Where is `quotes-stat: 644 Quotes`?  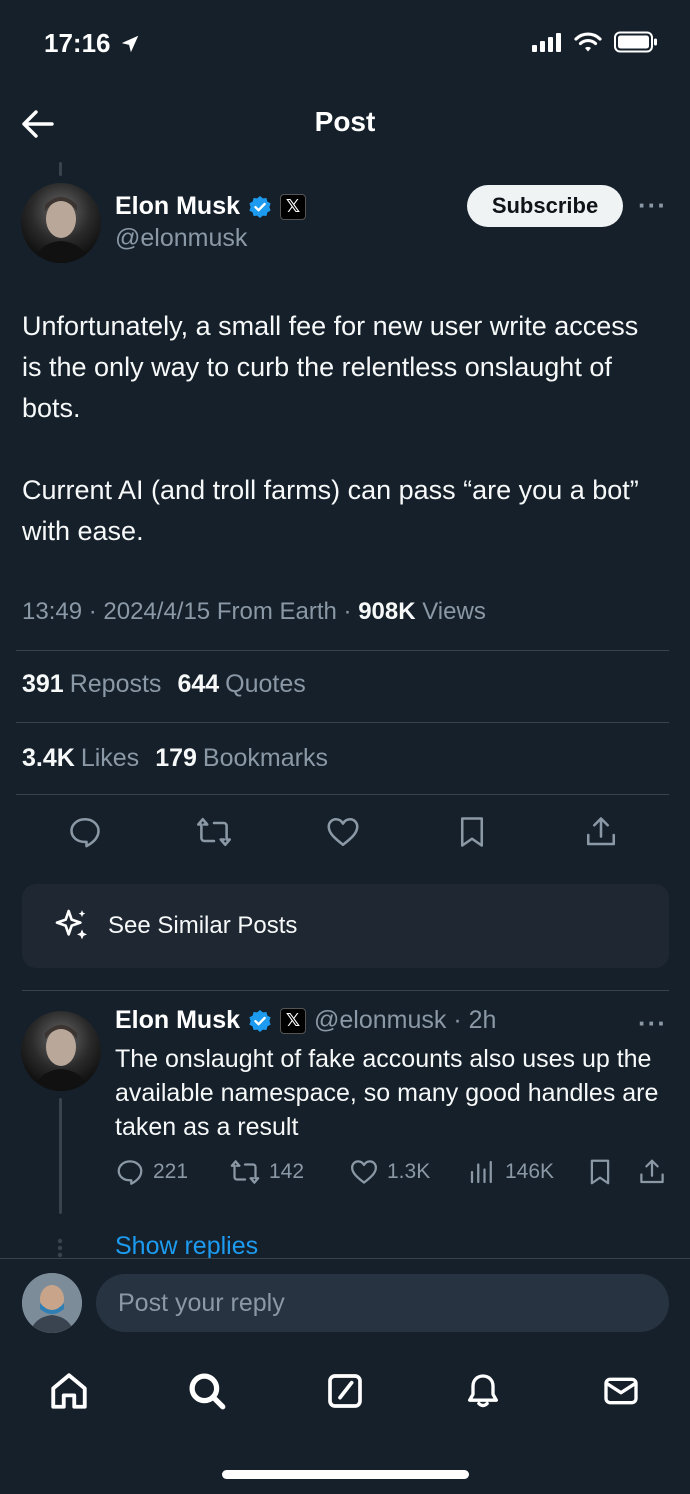 quotes-stat: 644 Quotes is located at coordinates (241, 684).